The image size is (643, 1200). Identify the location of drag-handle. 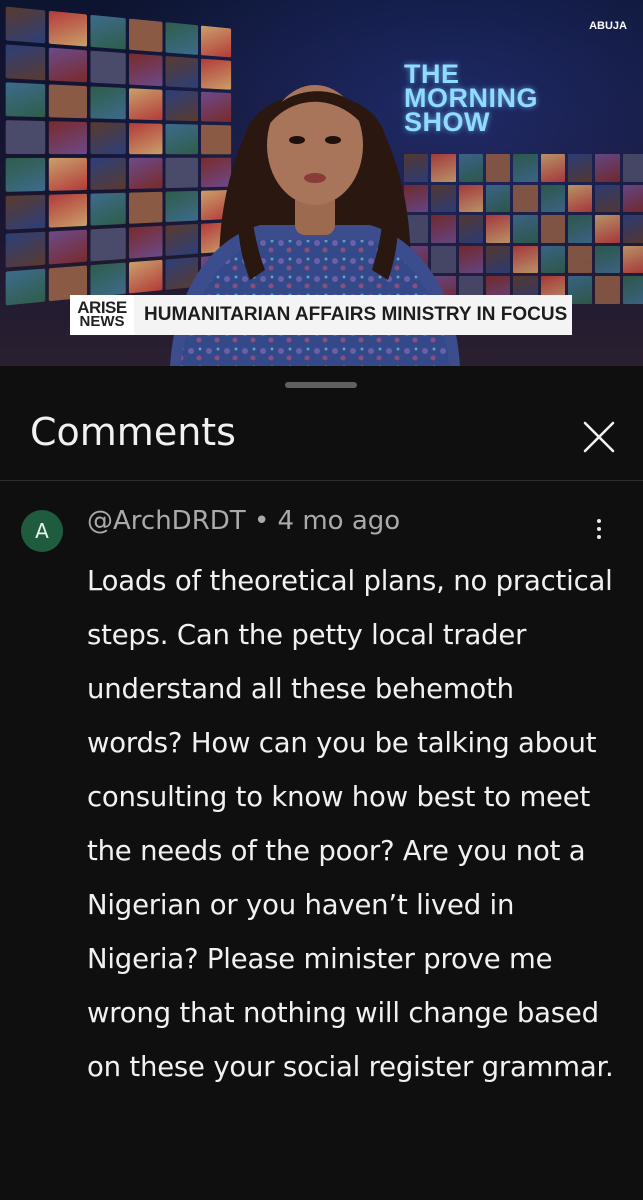
(321, 385).